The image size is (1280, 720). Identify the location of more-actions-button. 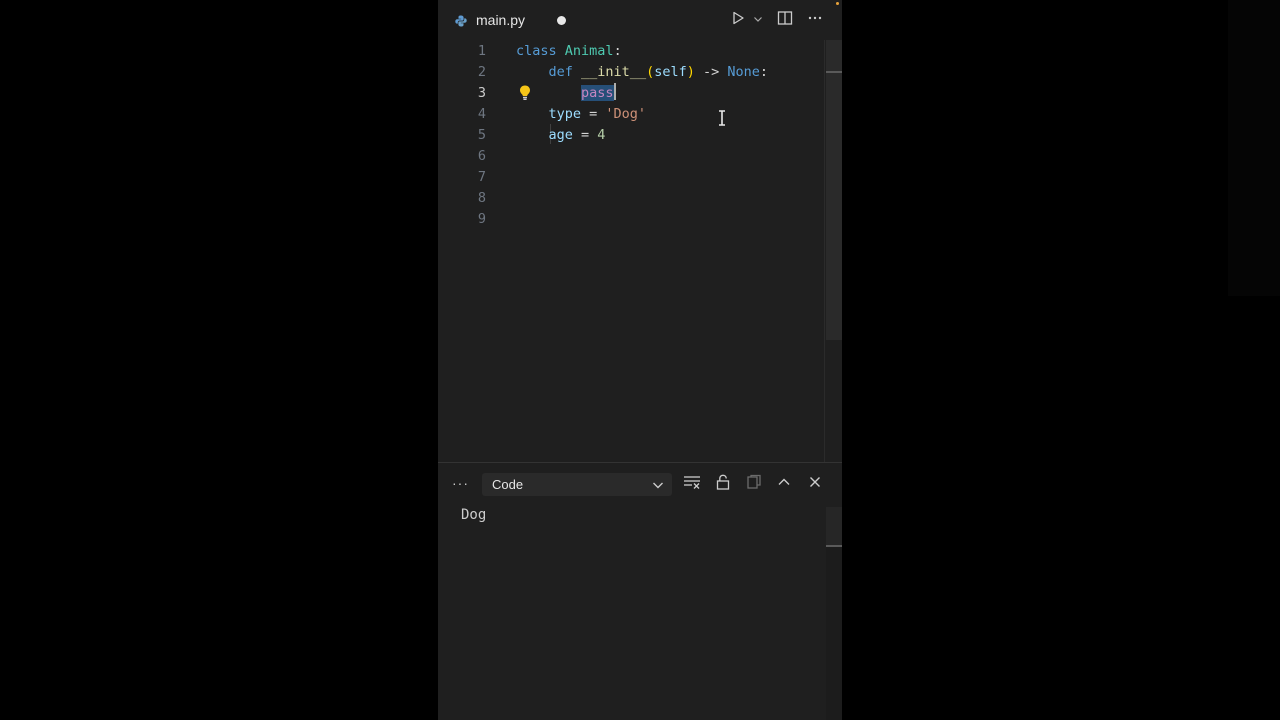
(815, 20).